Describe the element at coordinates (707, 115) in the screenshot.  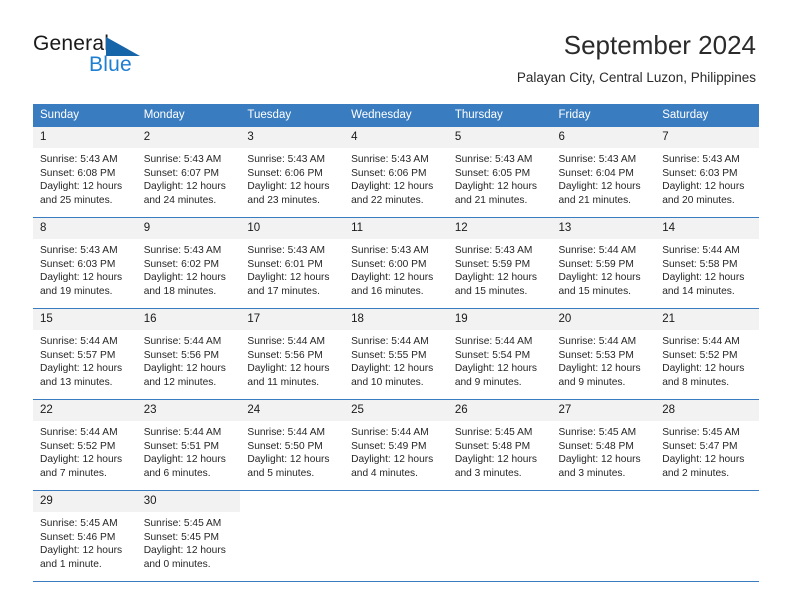
I see `weekday-header-saturday: Saturday` at that location.